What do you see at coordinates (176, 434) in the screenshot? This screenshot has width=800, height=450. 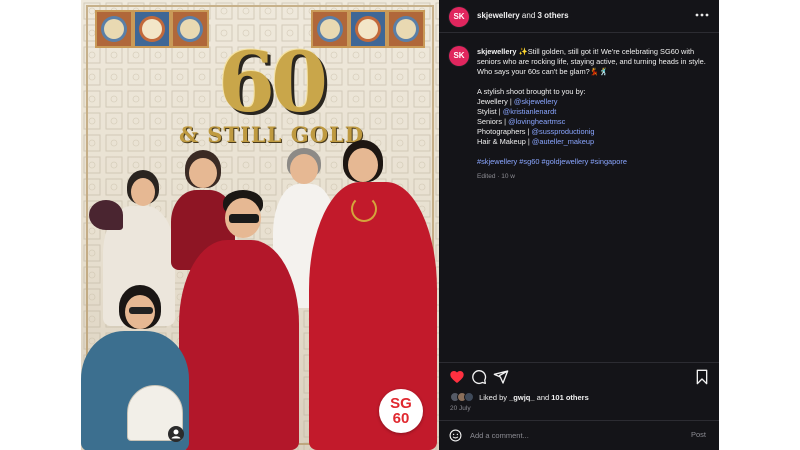 I see `person-tag-icon` at bounding box center [176, 434].